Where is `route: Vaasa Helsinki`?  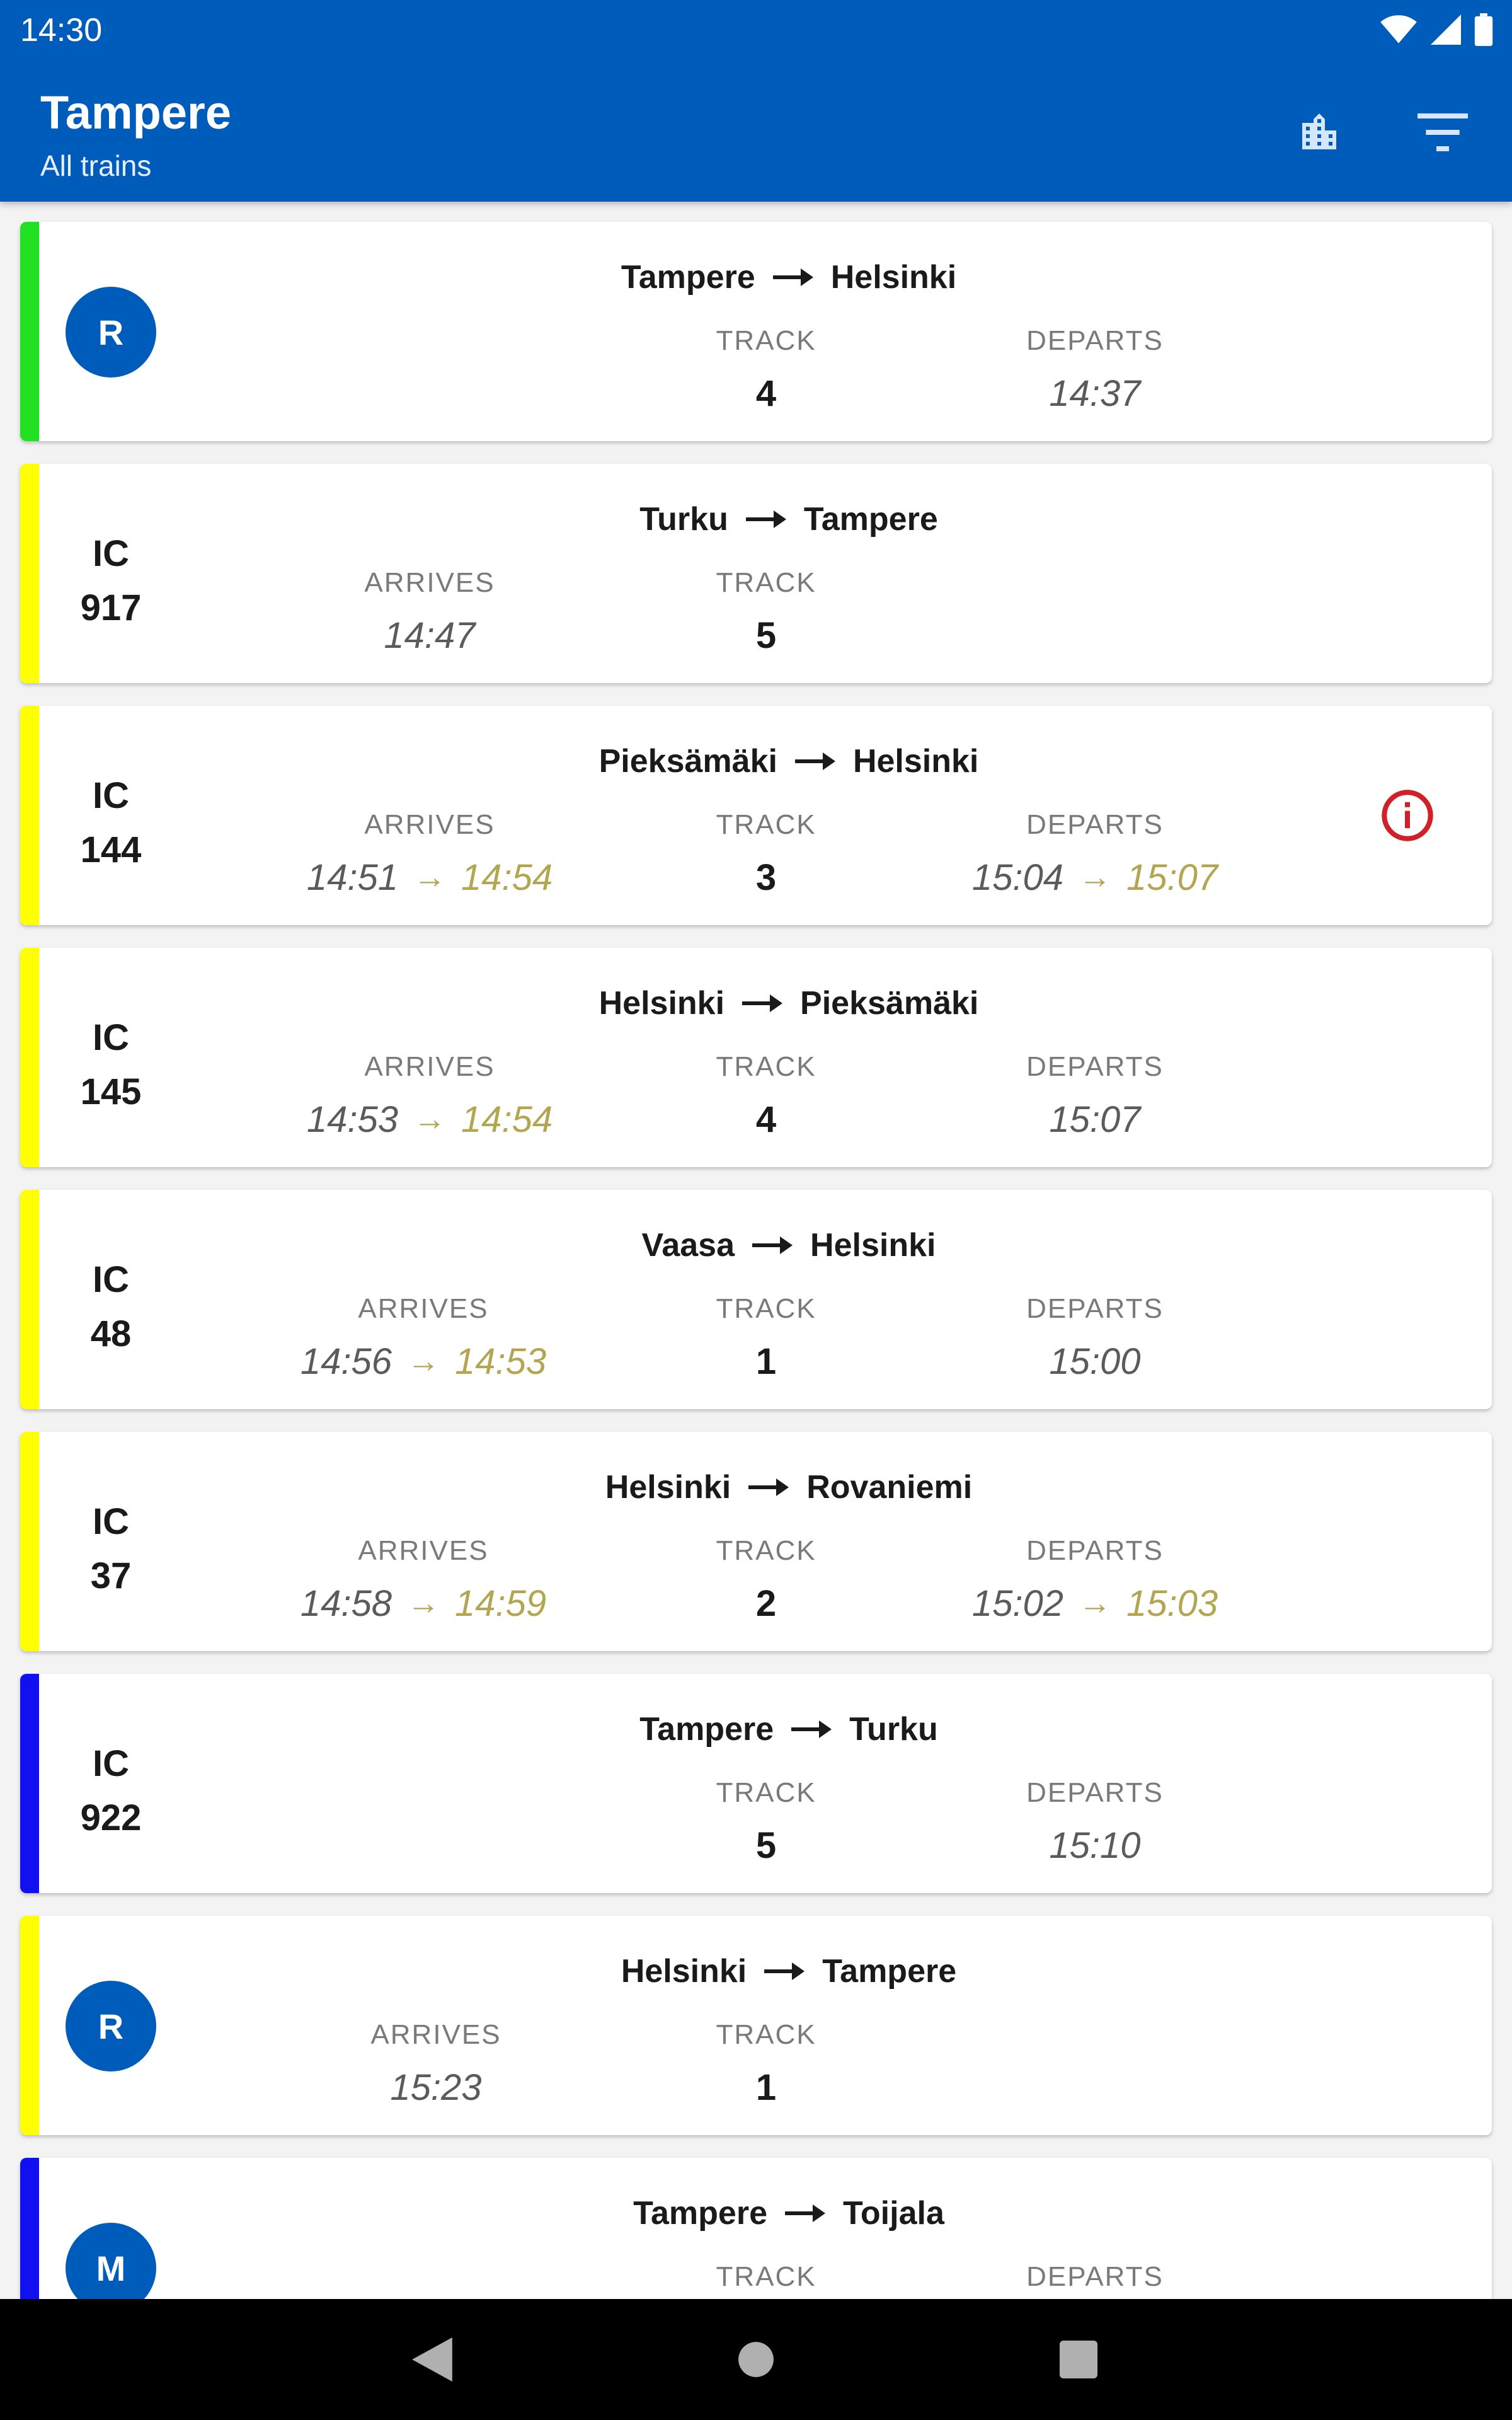 route: Vaasa Helsinki is located at coordinates (756, 1245).